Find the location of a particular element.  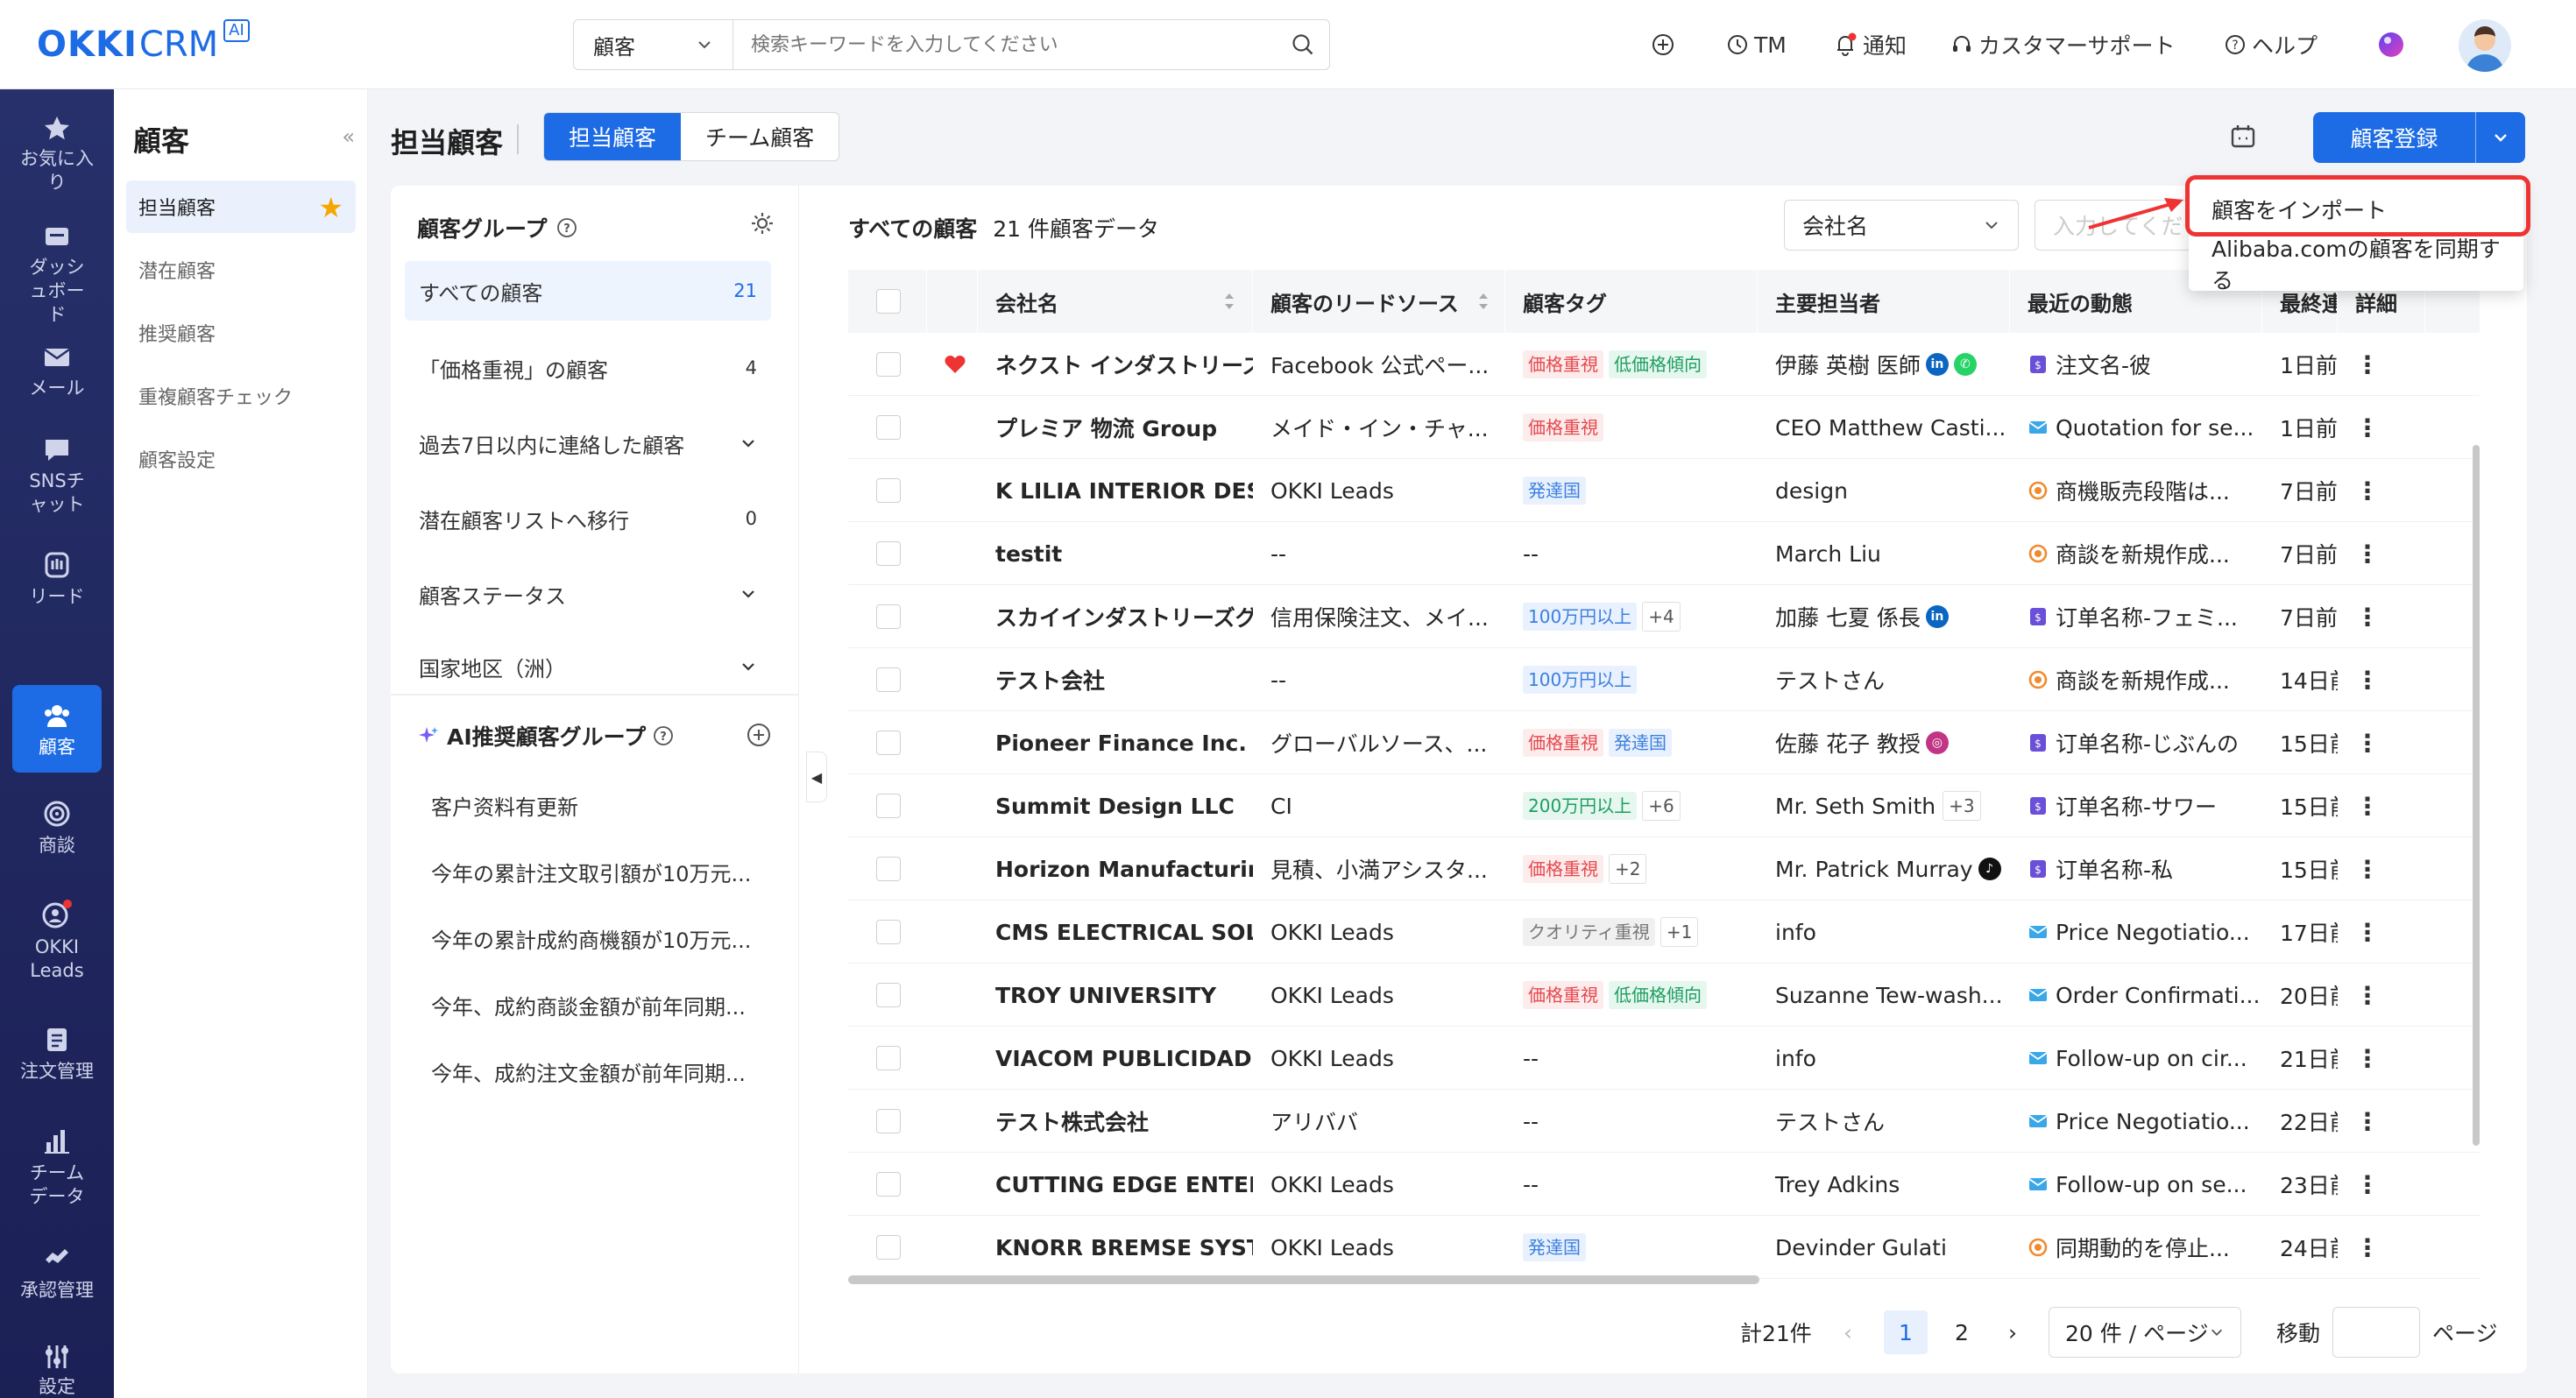

nav-dashboard: ダッシュボード is located at coordinates (57, 273).